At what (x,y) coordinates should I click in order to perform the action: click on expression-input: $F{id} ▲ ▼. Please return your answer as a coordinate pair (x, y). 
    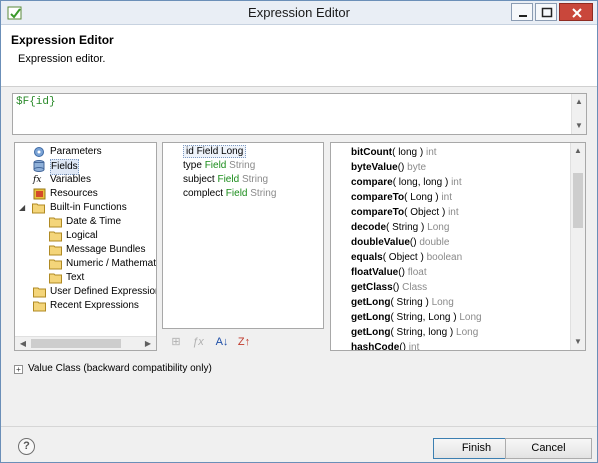
    Looking at the image, I should click on (299, 114).